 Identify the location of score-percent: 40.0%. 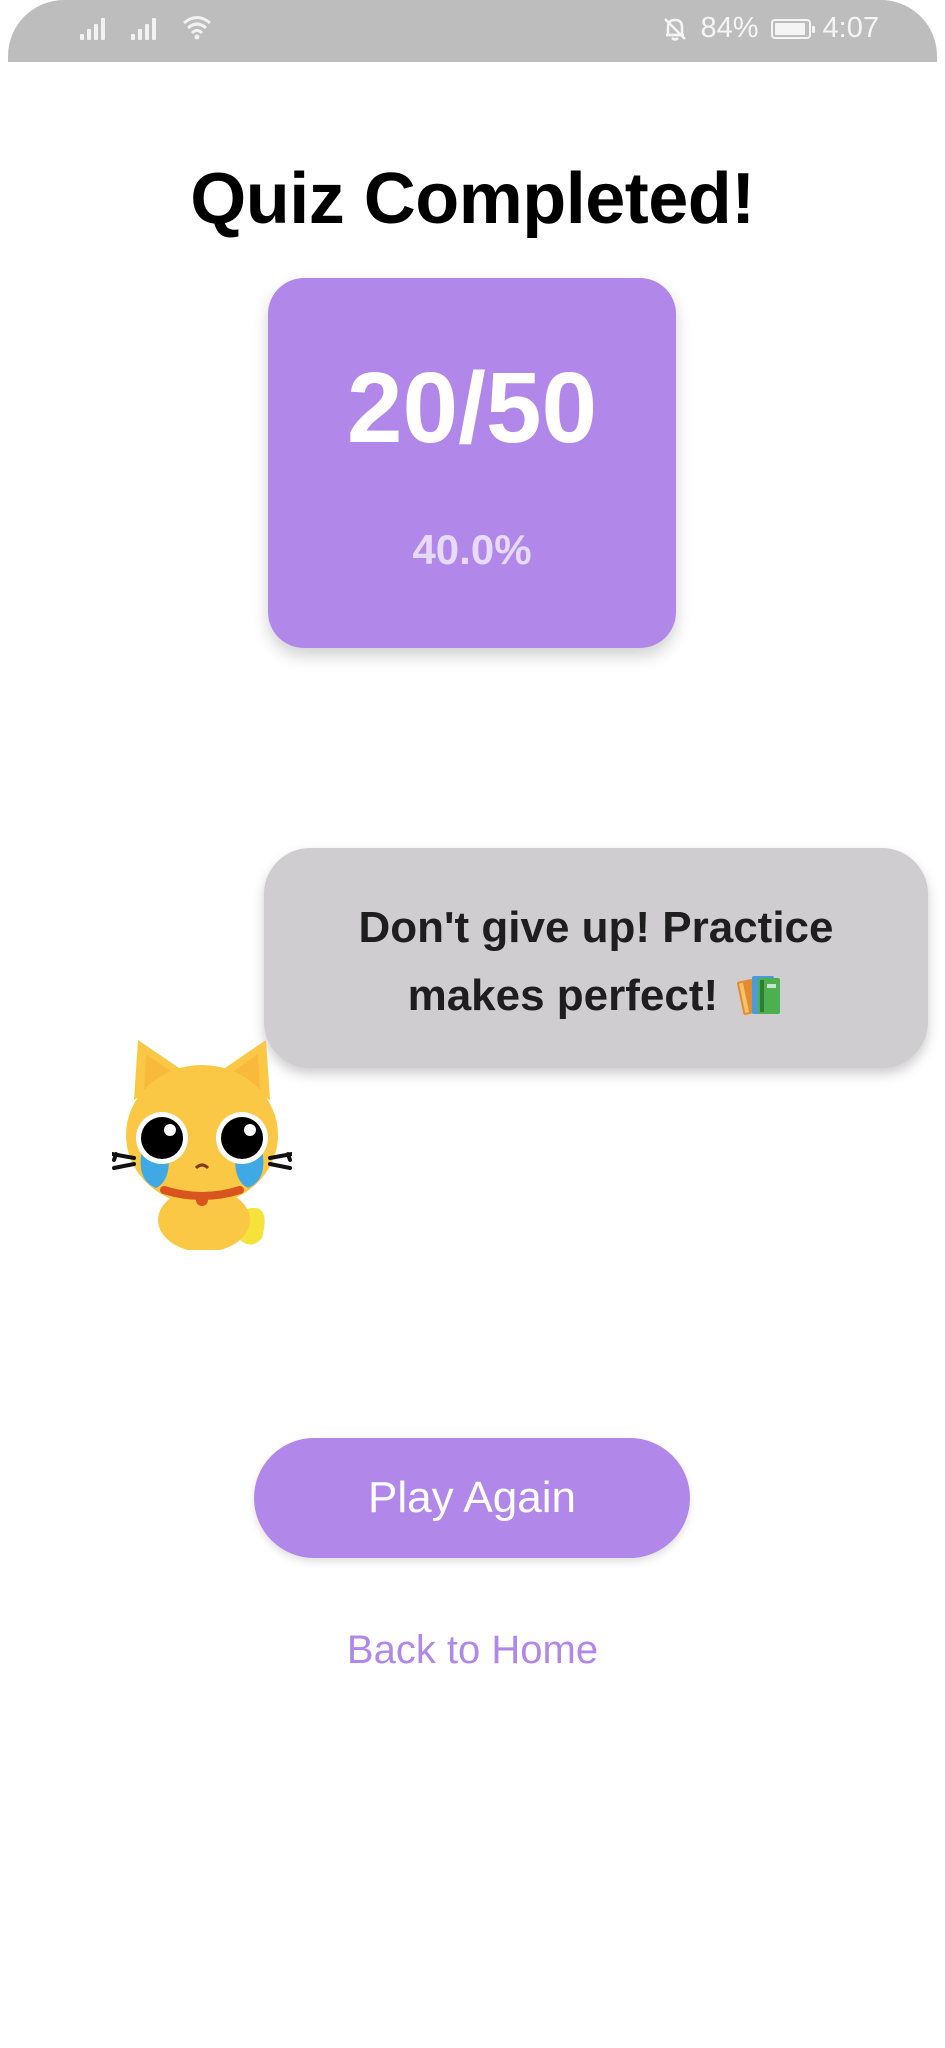
(472, 549).